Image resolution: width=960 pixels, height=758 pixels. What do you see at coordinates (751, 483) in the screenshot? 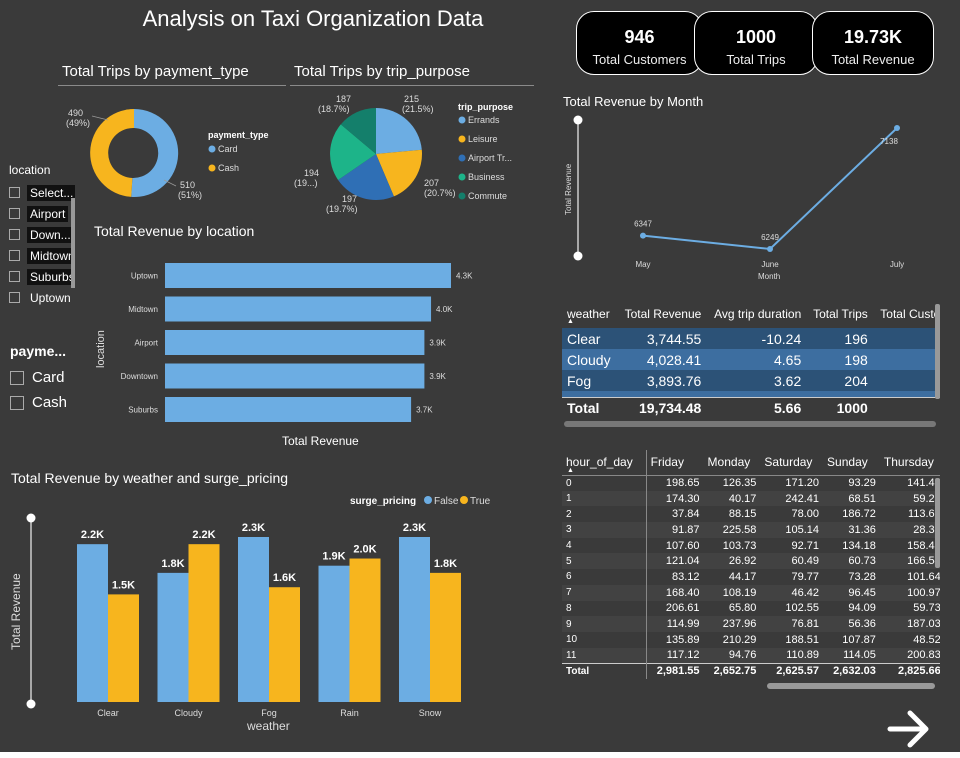
I see `table-row: 0 198.65 126.35 171.20 93.29 141.42` at bounding box center [751, 483].